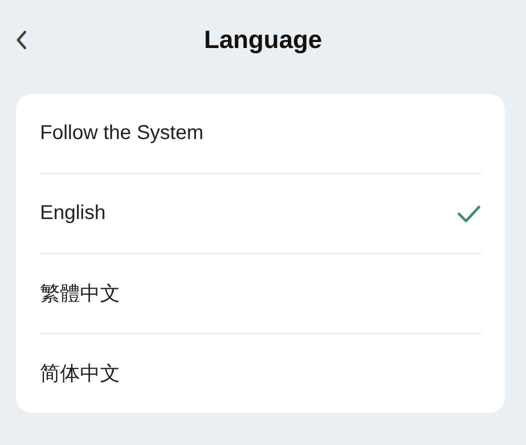 The width and height of the screenshot is (526, 445). I want to click on page-title: Language, so click(263, 40).